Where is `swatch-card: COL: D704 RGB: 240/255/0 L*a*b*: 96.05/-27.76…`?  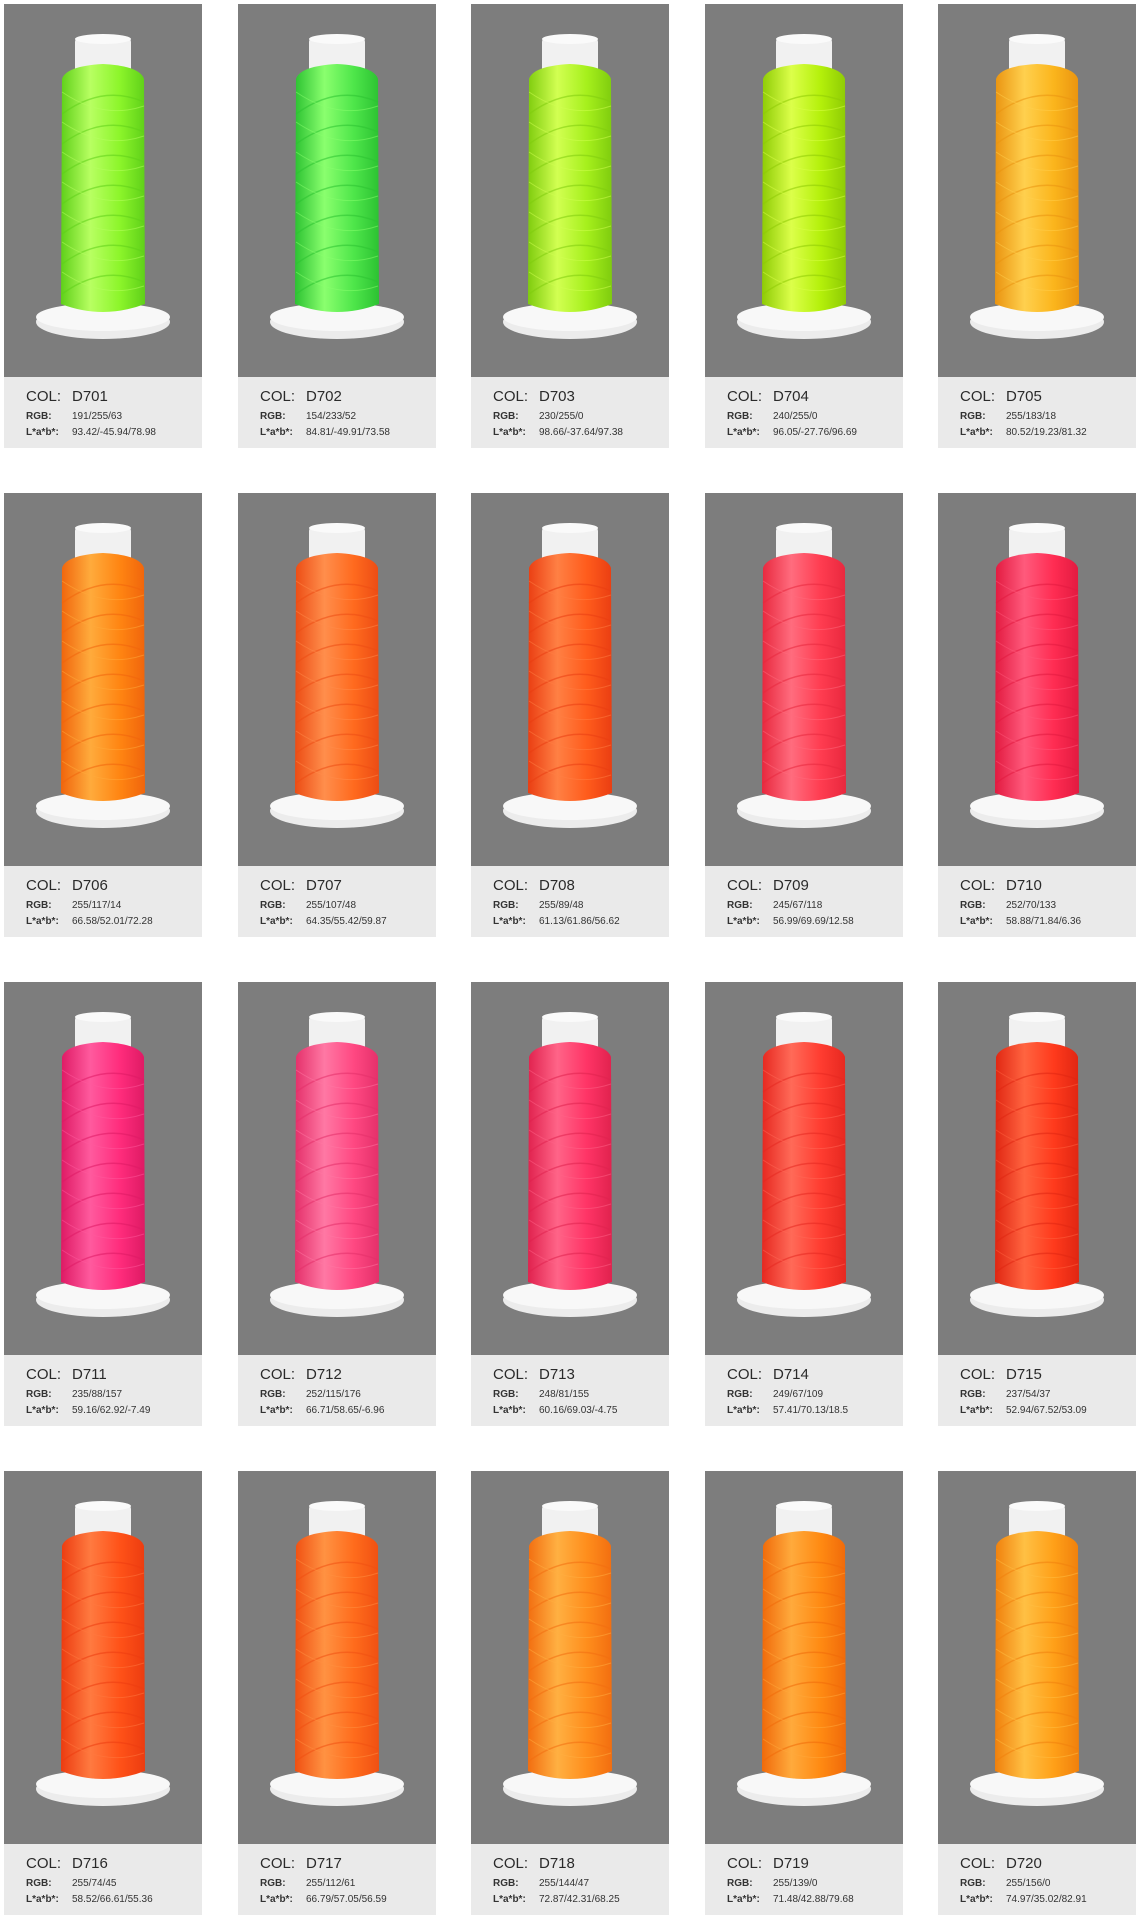 swatch-card: COL: D704 RGB: 240/255/0 L*a*b*: 96.05/-27.76… is located at coordinates (804, 226).